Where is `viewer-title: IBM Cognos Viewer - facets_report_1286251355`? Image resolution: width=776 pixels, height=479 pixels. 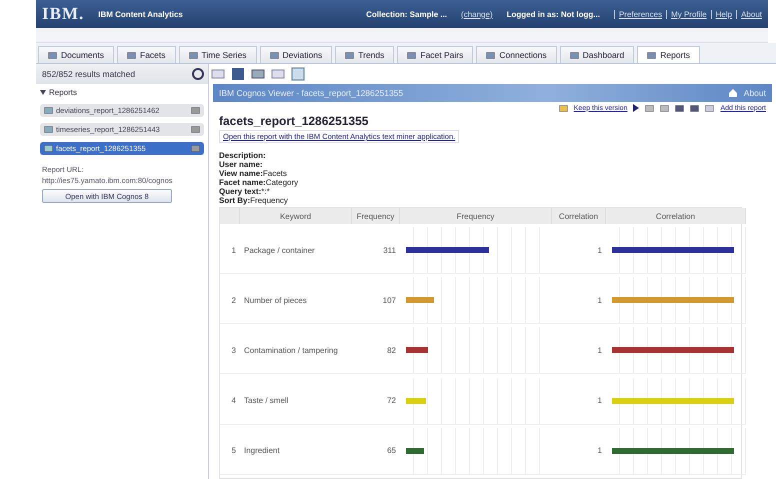
viewer-title: IBM Cognos Viewer - facets_report_1286251355 is located at coordinates (311, 93).